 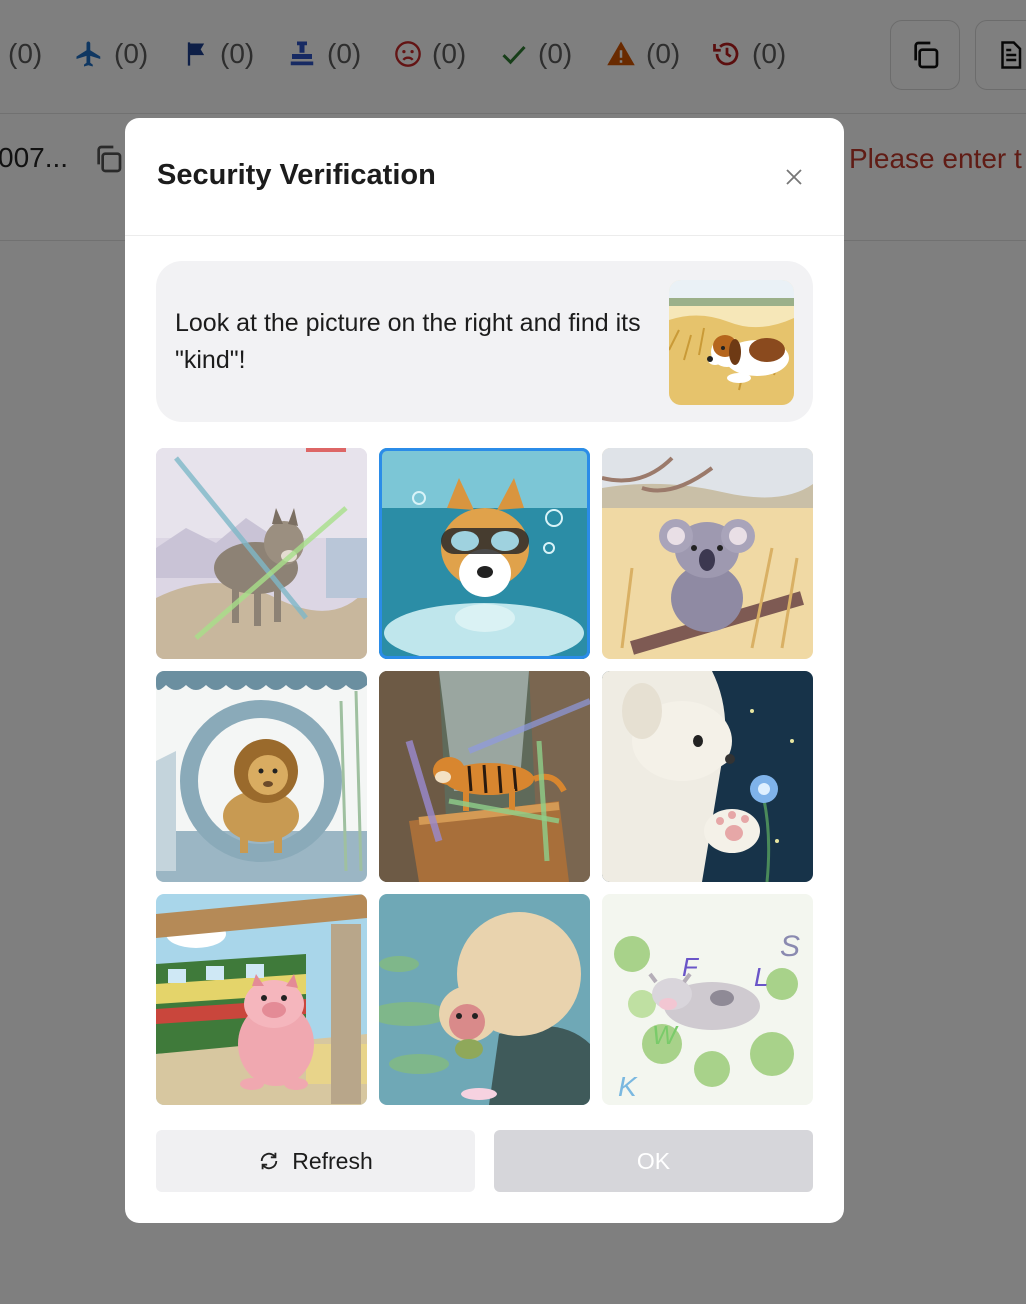 I want to click on reference-image, so click(x=731, y=342).